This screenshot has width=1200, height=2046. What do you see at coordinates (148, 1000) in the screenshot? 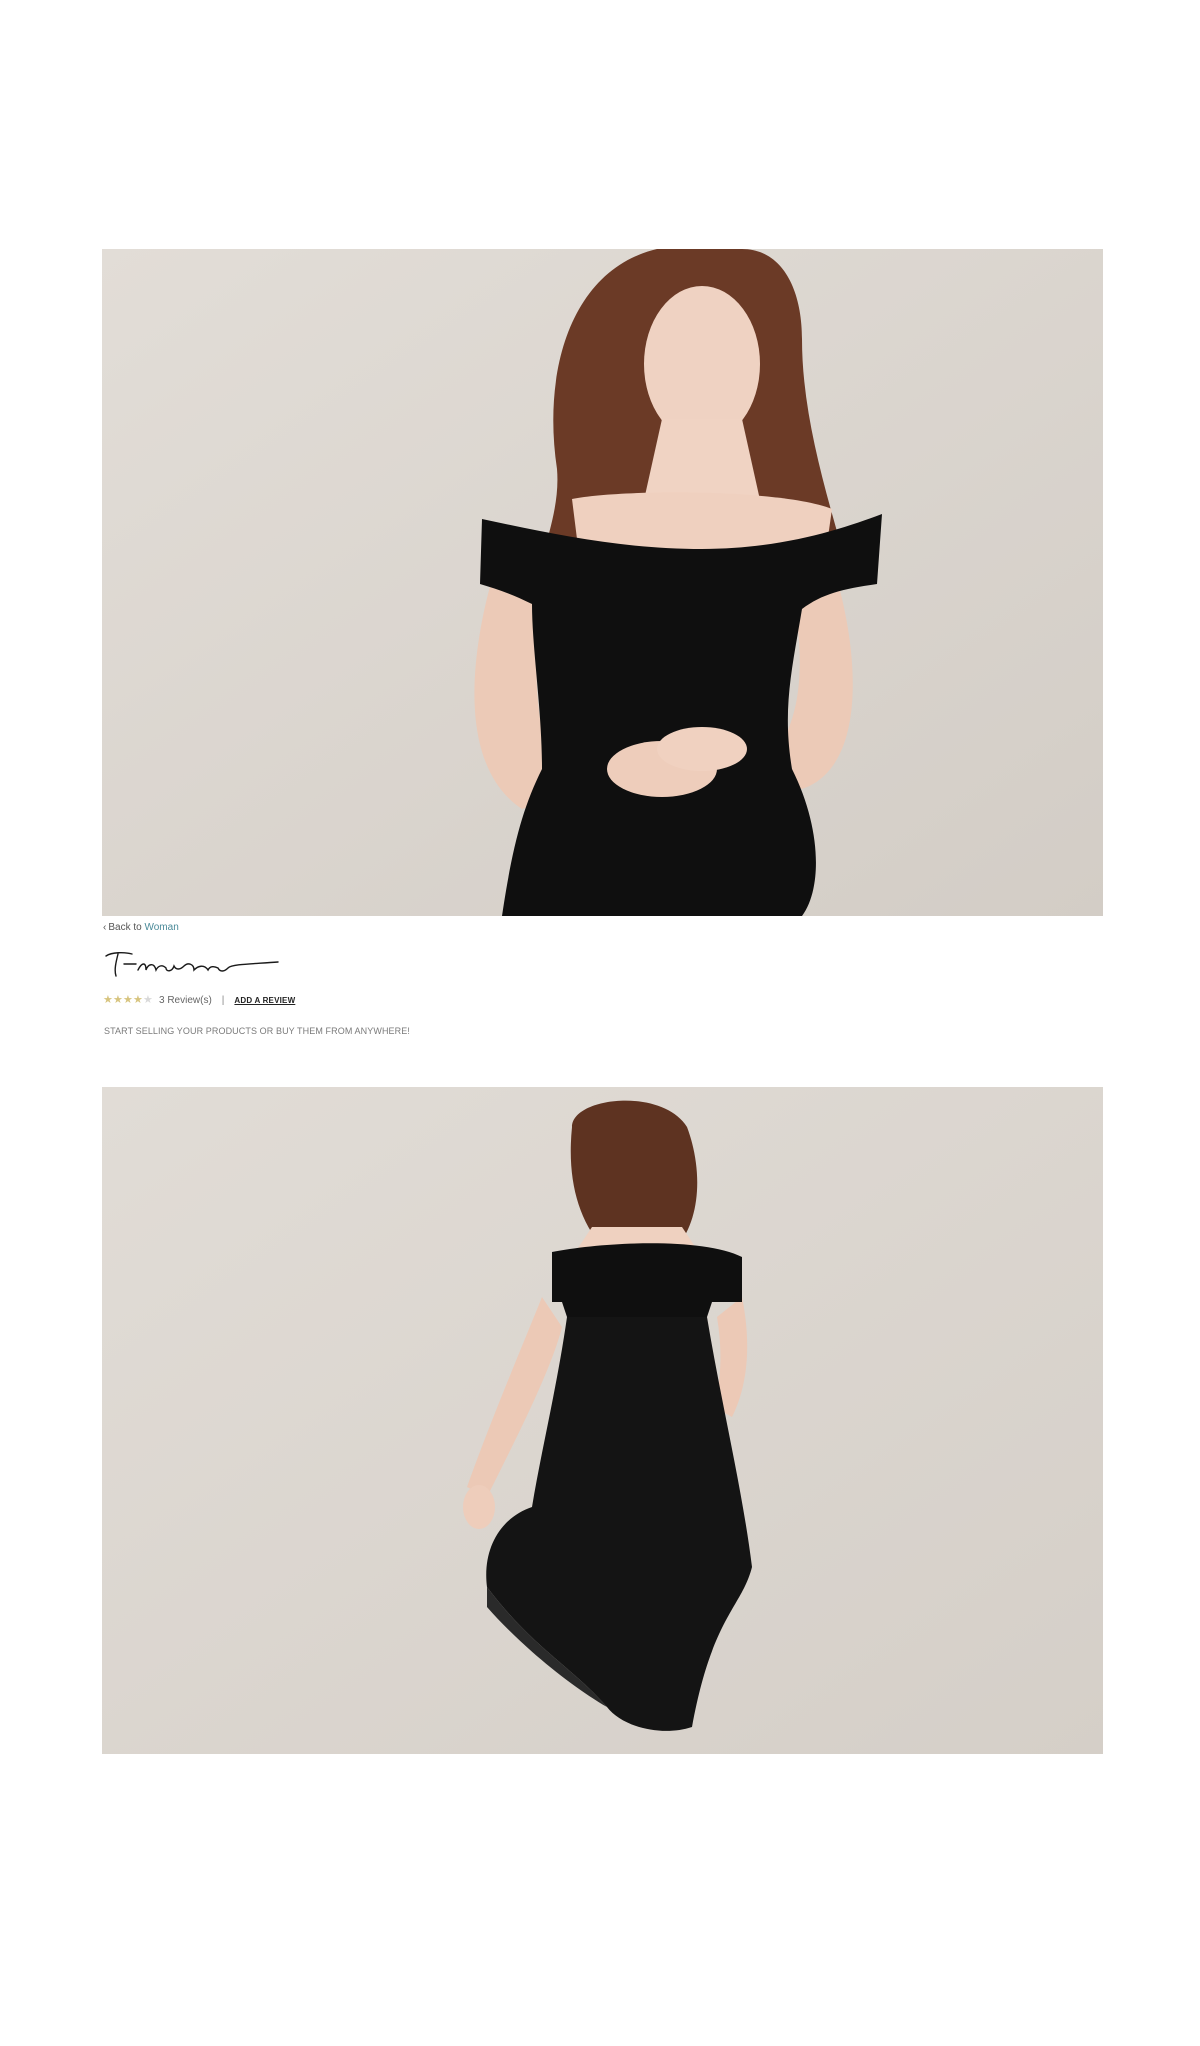
I see `star-empty-icon: ★` at bounding box center [148, 1000].